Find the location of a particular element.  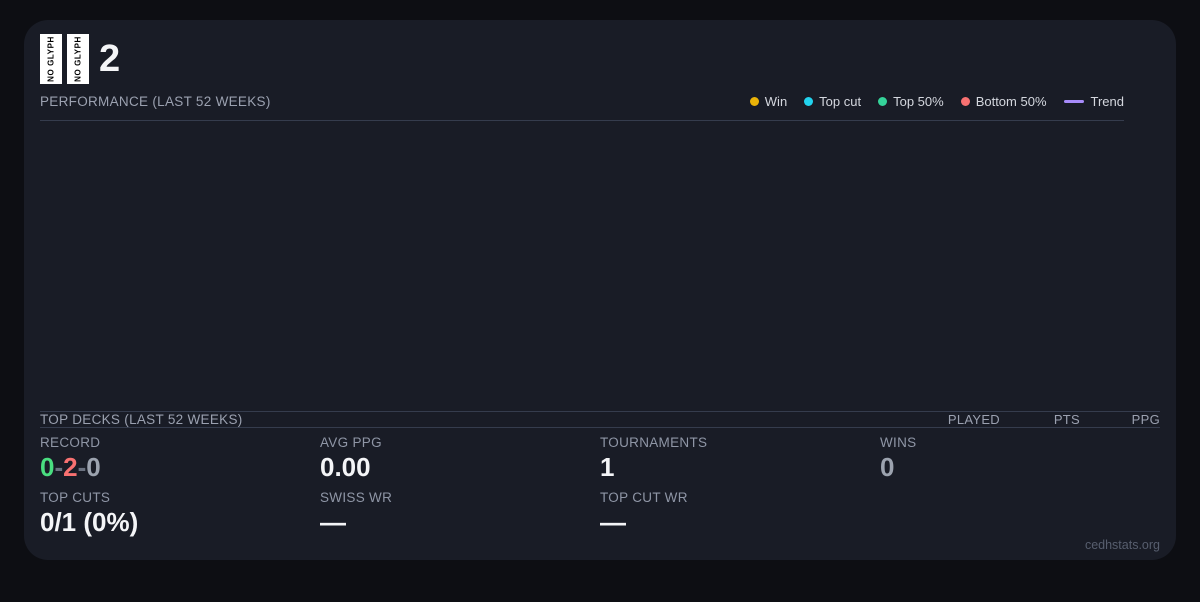

page-title: 2 is located at coordinates (110, 59).